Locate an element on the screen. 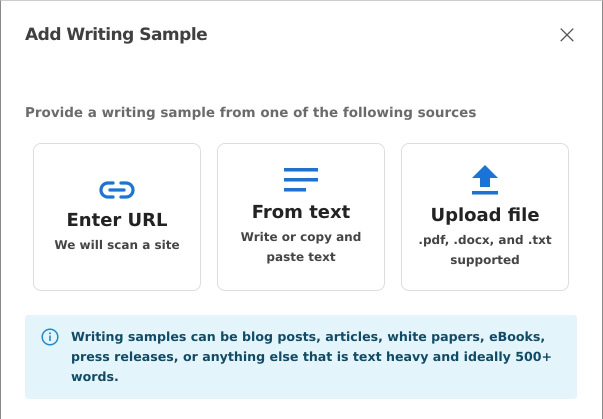  prompt-text: Provide a writing sample from one of the following sources is located at coordinates (251, 113).